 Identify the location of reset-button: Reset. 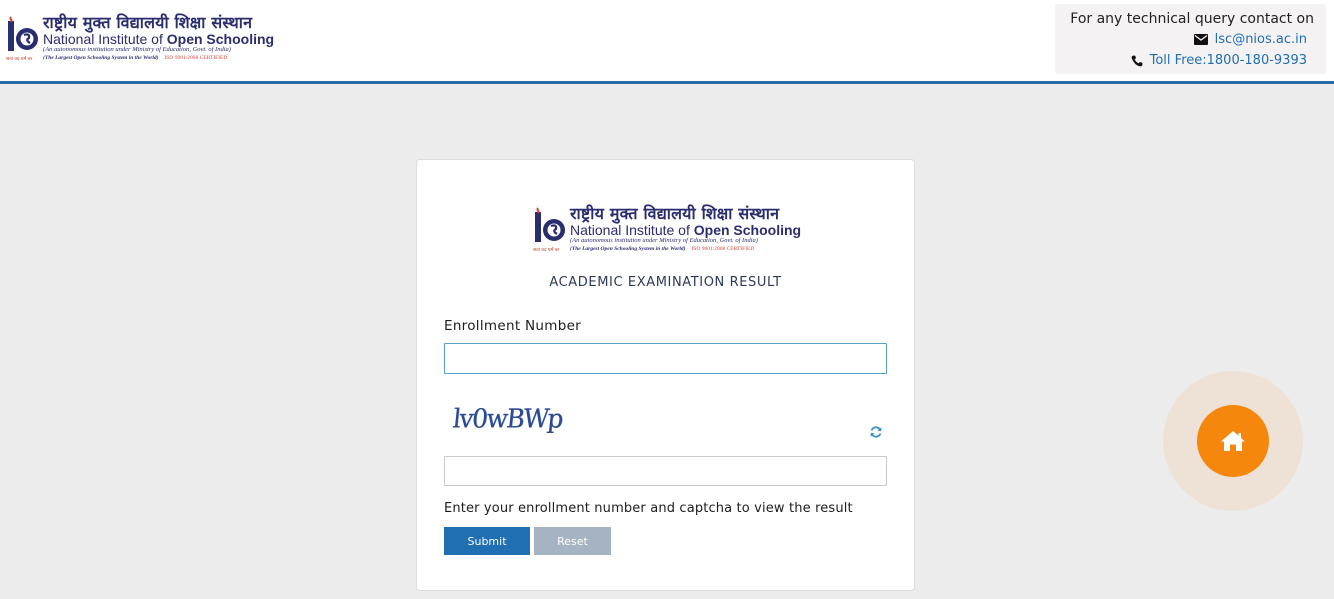
(572, 541).